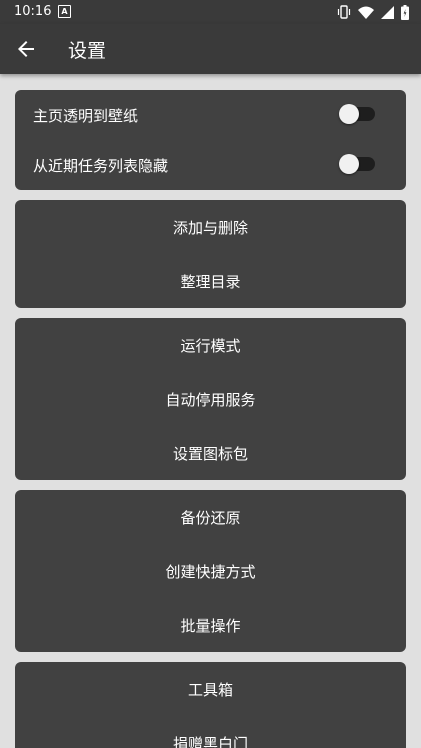 The height and width of the screenshot is (748, 421). What do you see at coordinates (387, 12) in the screenshot?
I see `signal-icon` at bounding box center [387, 12].